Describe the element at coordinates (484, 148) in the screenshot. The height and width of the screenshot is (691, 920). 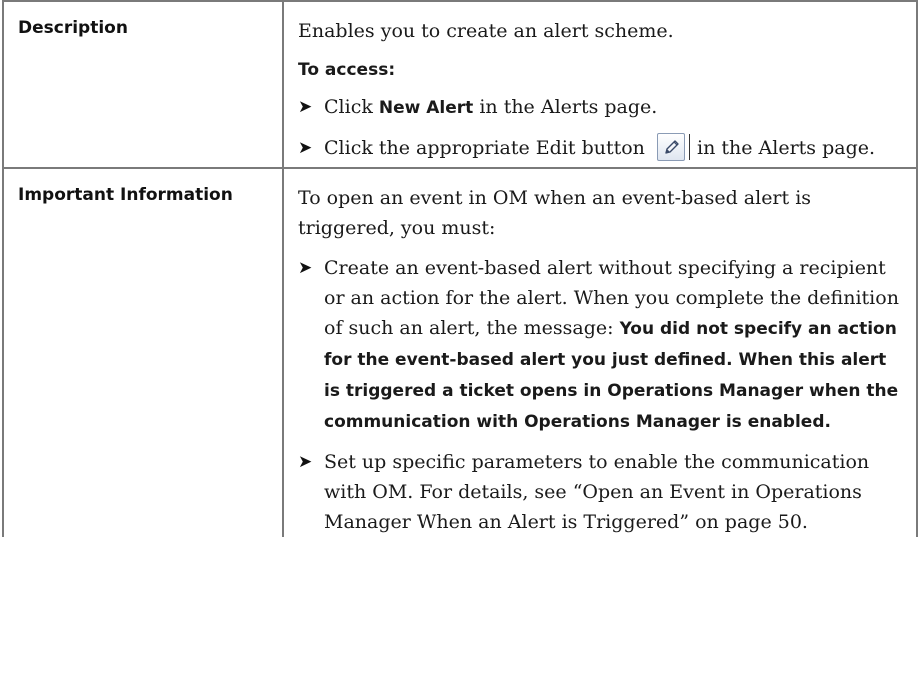
I see `bullet-text: Click the appropriate Edit button` at that location.